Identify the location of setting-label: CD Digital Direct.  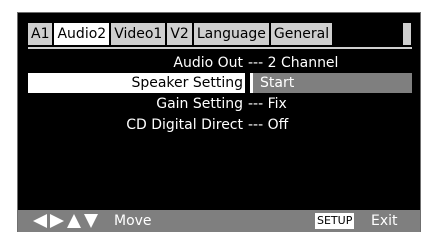
(184, 125).